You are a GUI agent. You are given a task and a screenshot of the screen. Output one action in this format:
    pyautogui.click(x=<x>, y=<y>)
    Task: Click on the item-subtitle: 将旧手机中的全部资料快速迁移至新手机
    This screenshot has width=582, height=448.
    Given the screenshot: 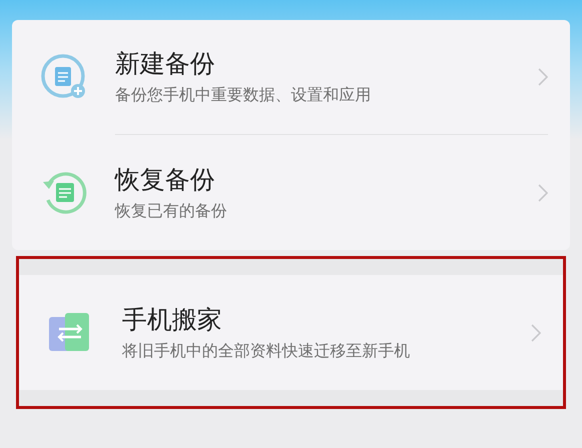 What is the action you would take?
    pyautogui.click(x=266, y=351)
    